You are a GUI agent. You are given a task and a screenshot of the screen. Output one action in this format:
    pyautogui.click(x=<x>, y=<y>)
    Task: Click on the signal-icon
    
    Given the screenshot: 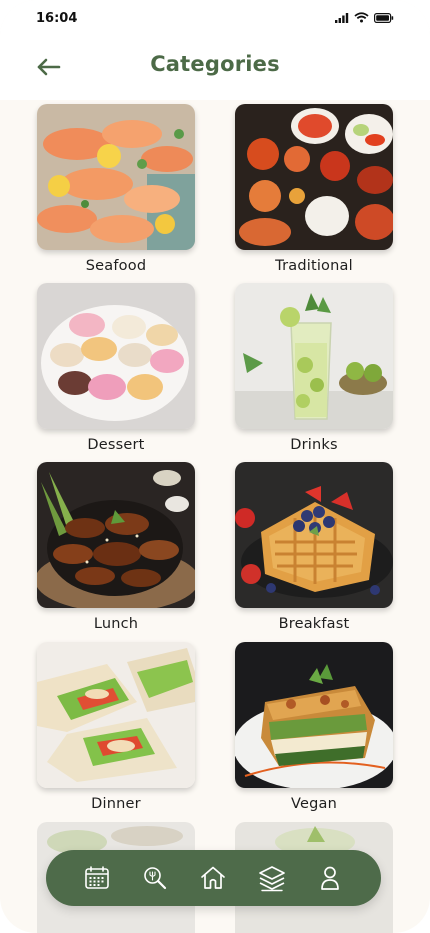 What is the action you would take?
    pyautogui.click(x=342, y=17)
    